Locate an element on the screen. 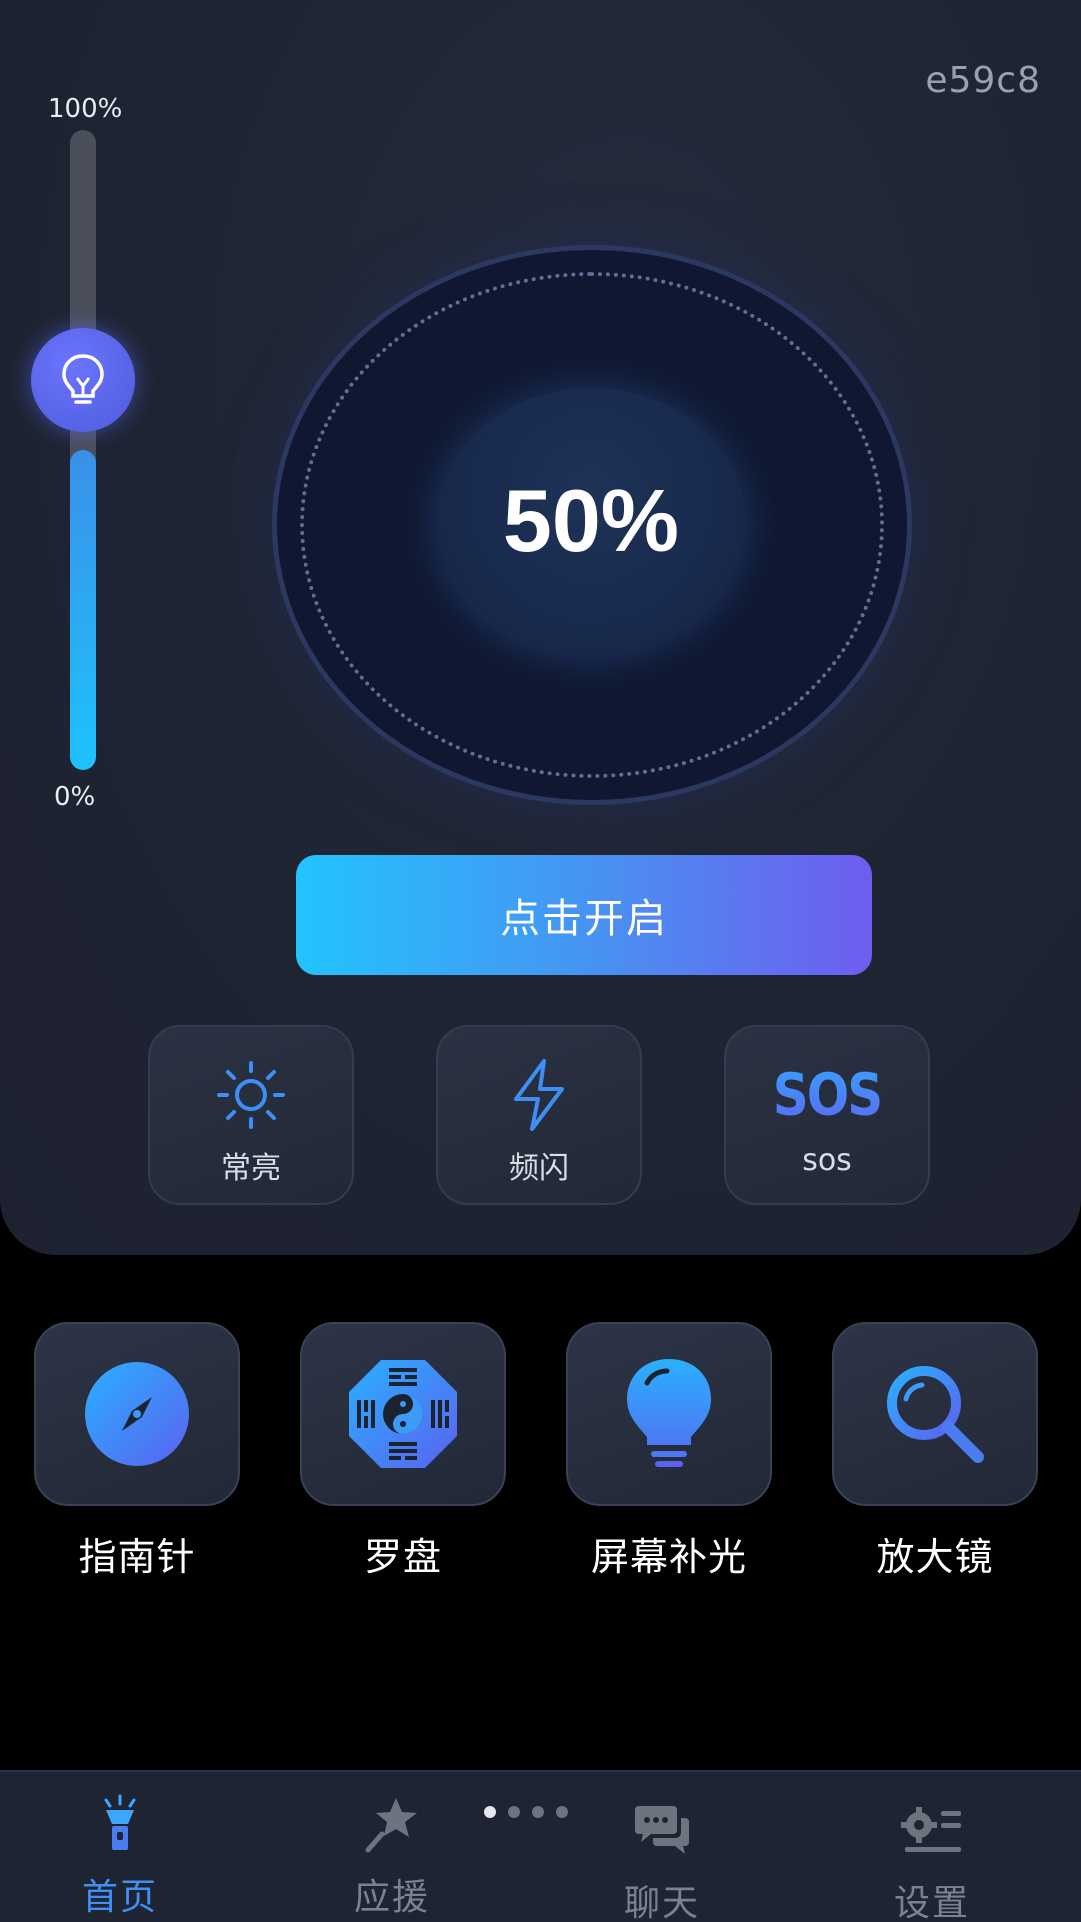  brightness-slider-track is located at coordinates (83, 450).